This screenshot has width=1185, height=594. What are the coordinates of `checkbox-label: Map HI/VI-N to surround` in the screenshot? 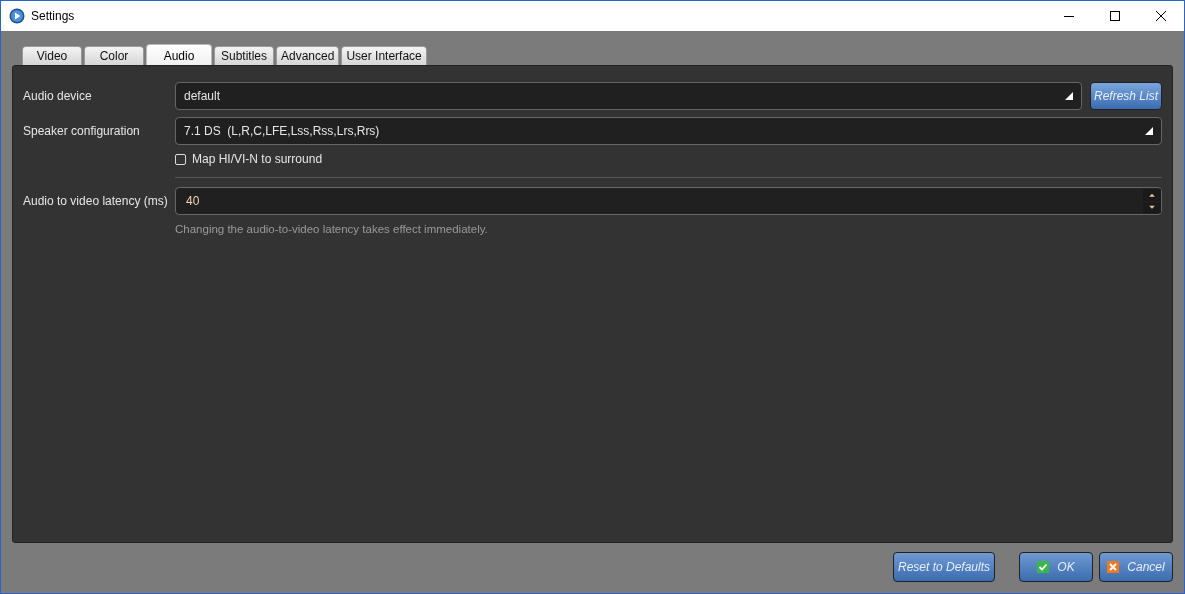 It's located at (257, 159).